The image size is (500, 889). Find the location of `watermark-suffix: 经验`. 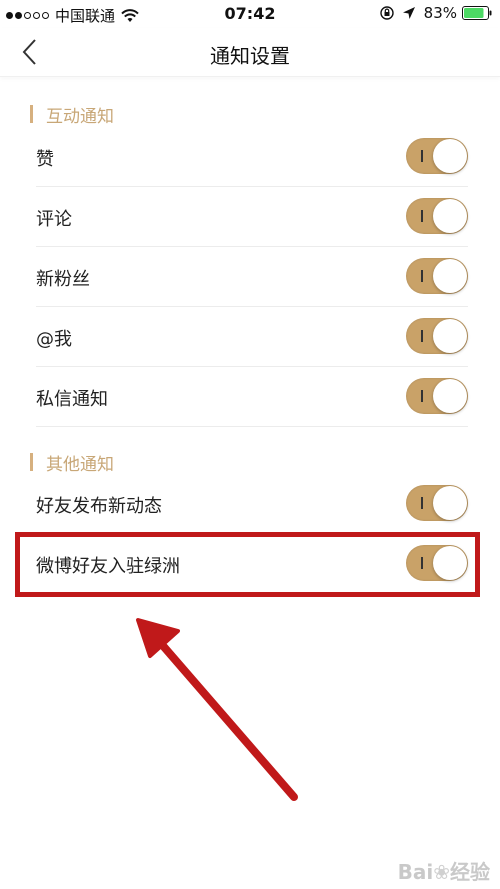

watermark-suffix: 经验 is located at coordinates (470, 872).